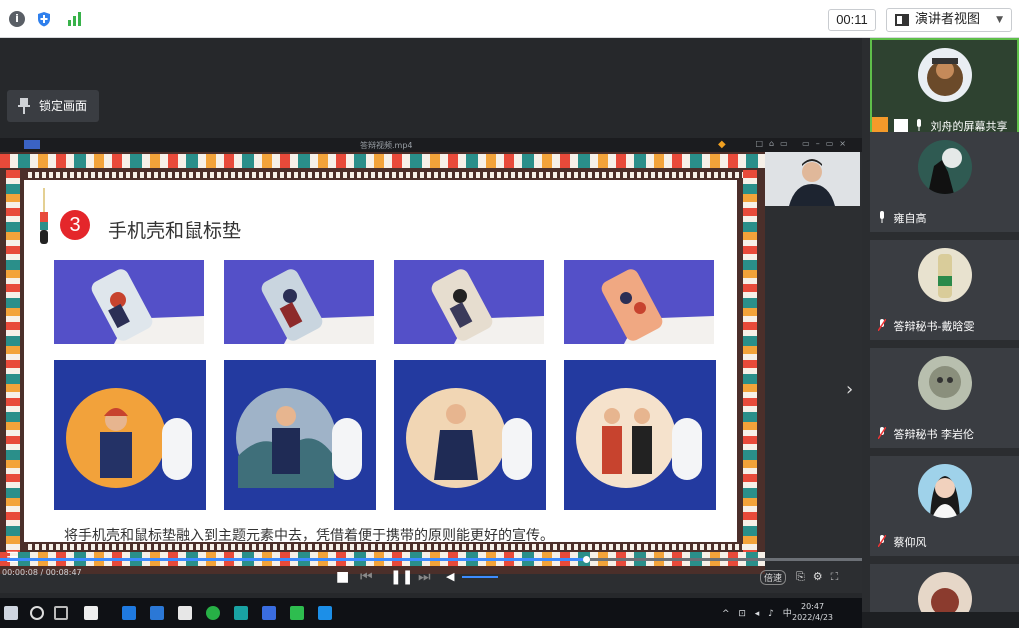 This screenshot has height=628, width=1019. Describe the element at coordinates (854, 390) in the screenshot. I see `chevron-right-icon: ›` at that location.